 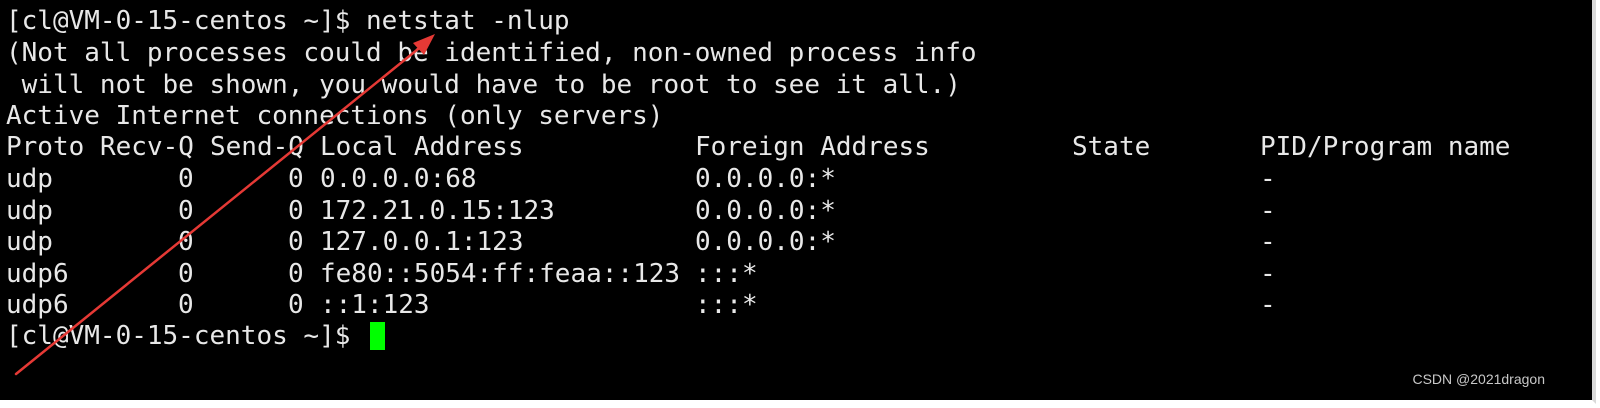 I want to click on local-address-cell: 172.21.0.15:123, so click(x=437, y=211).